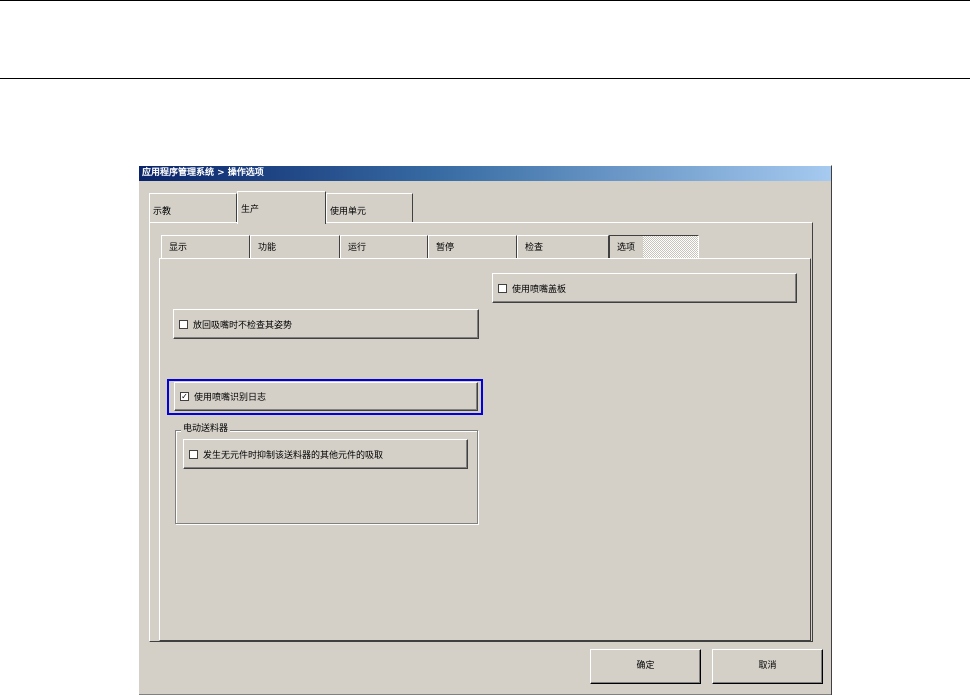  I want to click on tab-production: 生产, so click(281, 207).